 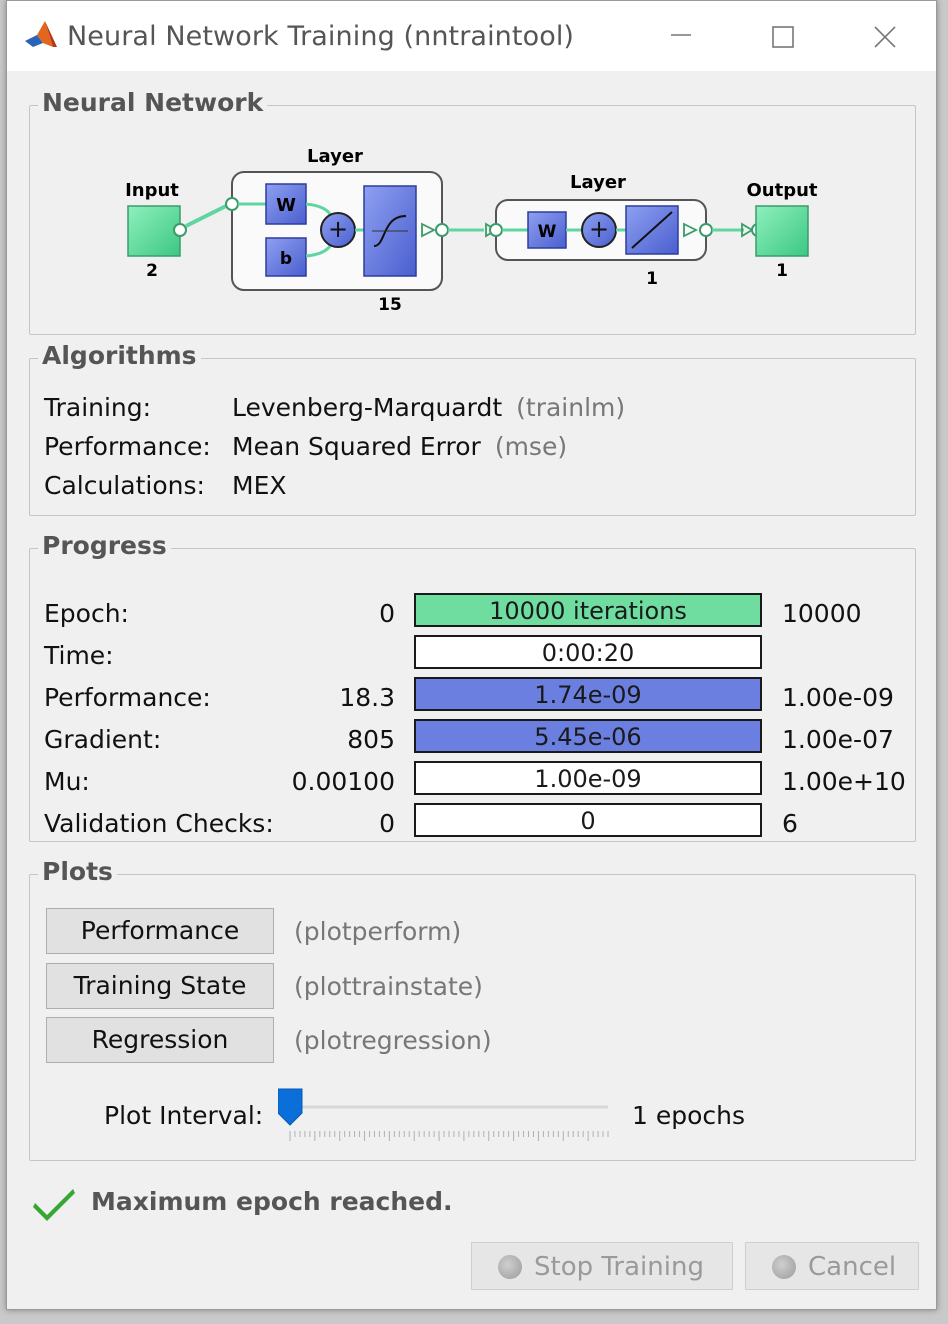 I want to click on close-icon, so click(x=885, y=37).